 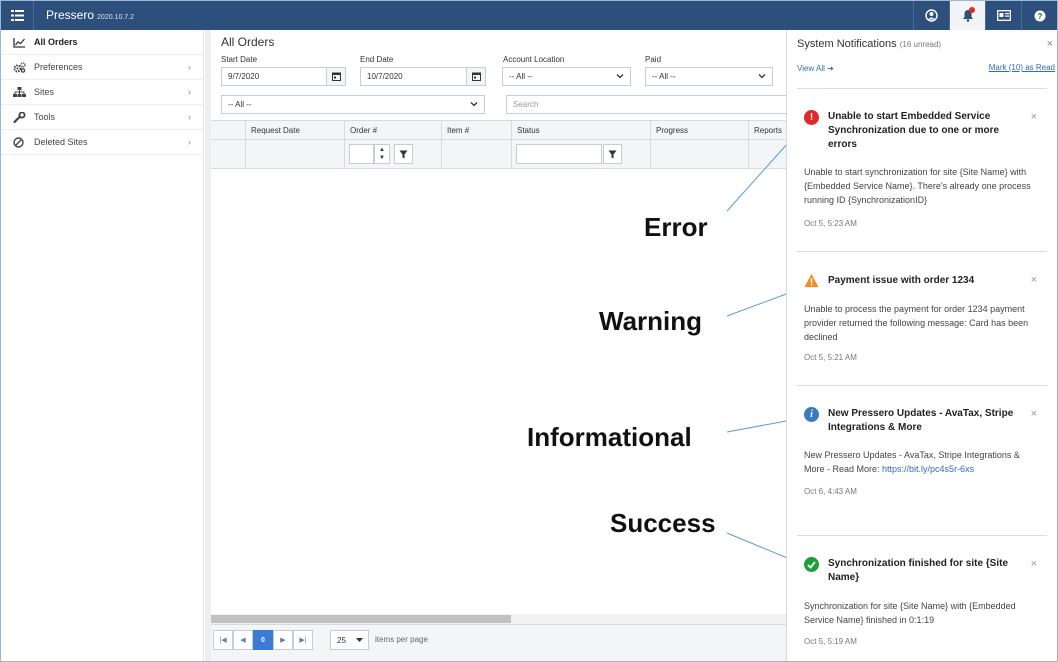 What do you see at coordinates (243, 640) in the screenshot?
I see `prev-page-button: ◀` at bounding box center [243, 640].